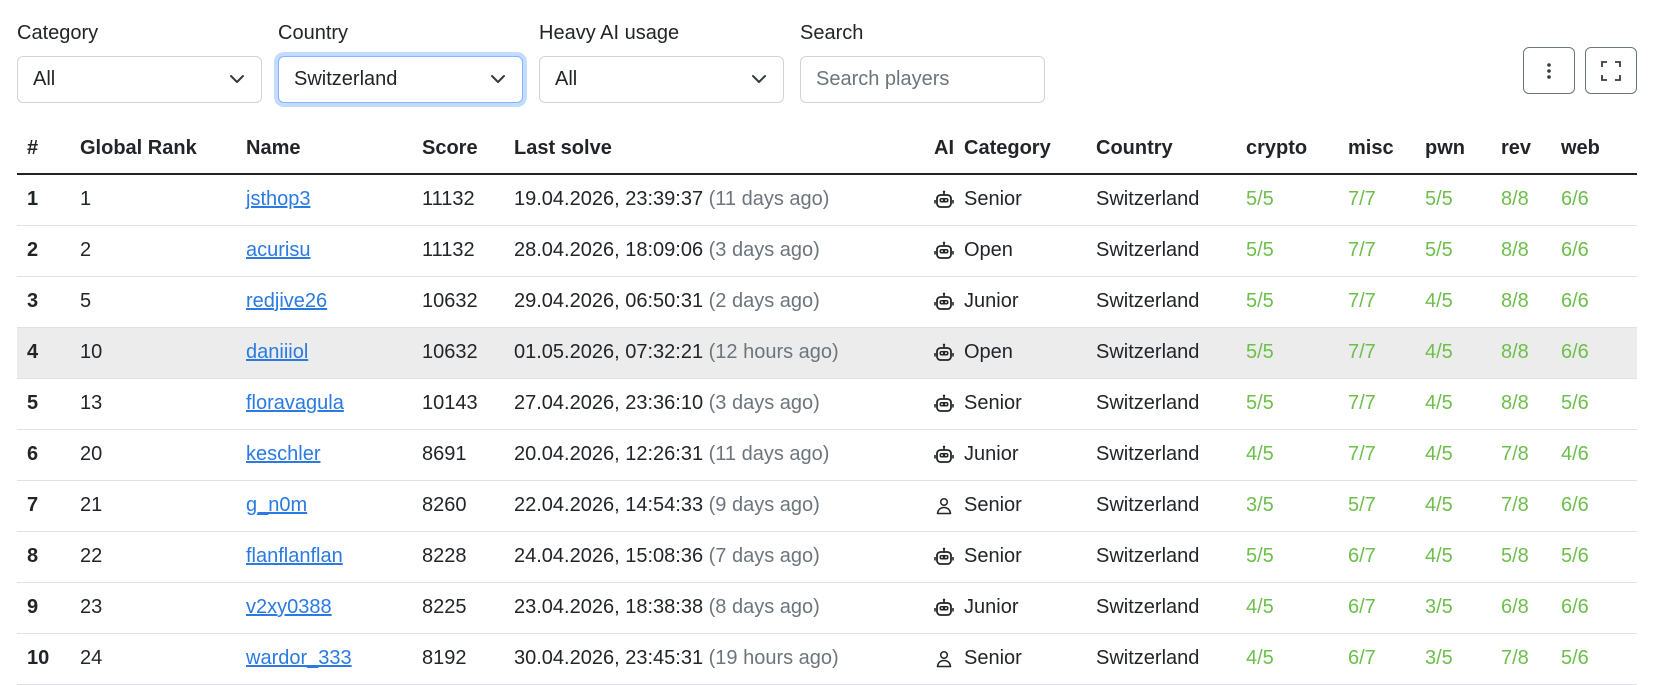 Image resolution: width=1653 pixels, height=685 pixels. I want to click on category-cell: Open, so click(1030, 353).